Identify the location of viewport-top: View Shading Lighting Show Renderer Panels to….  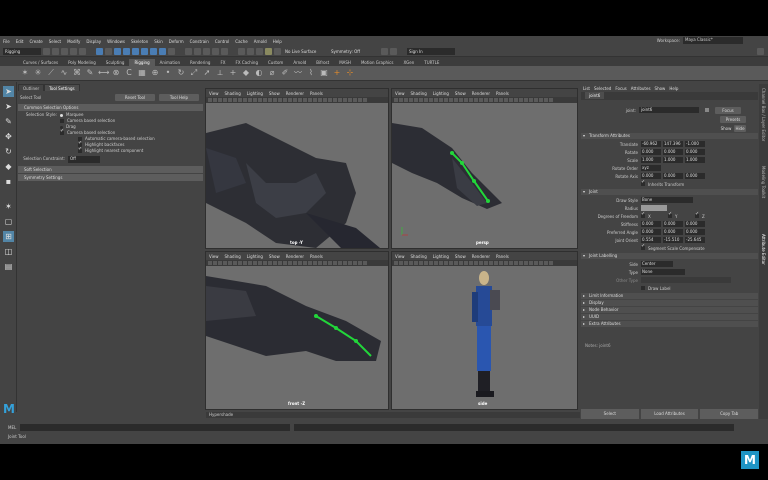
(297, 168).